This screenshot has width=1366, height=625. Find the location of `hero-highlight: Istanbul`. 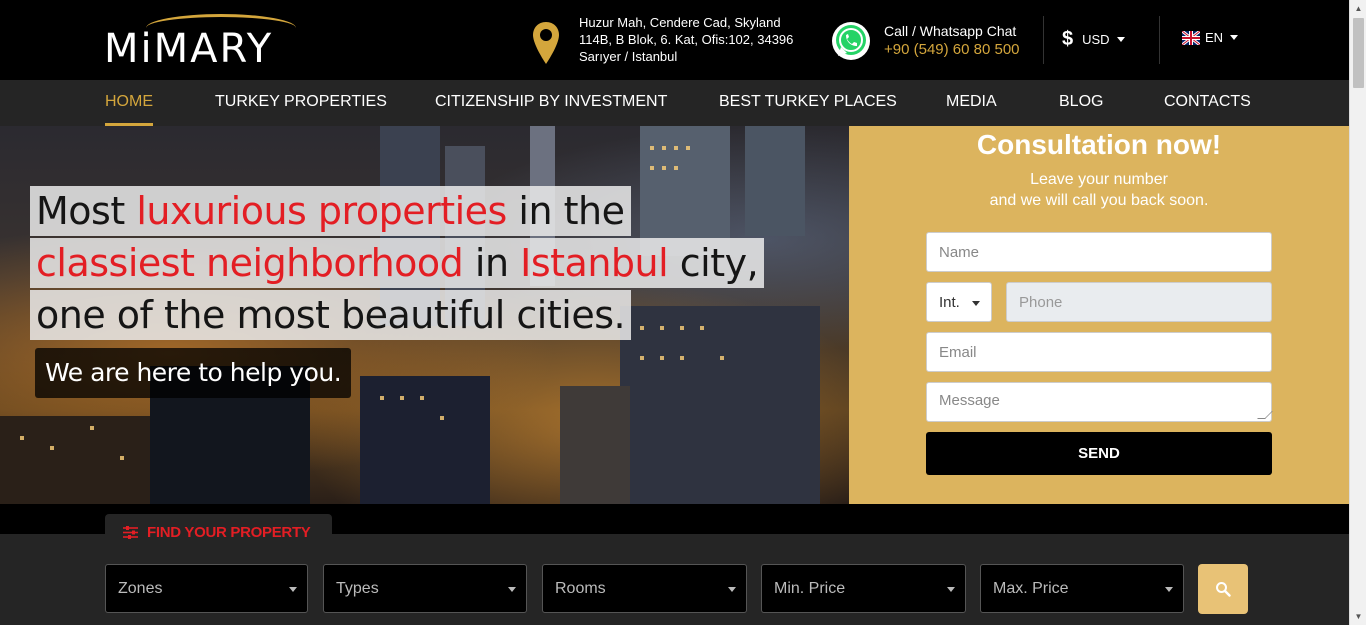

hero-highlight: Istanbul is located at coordinates (594, 263).